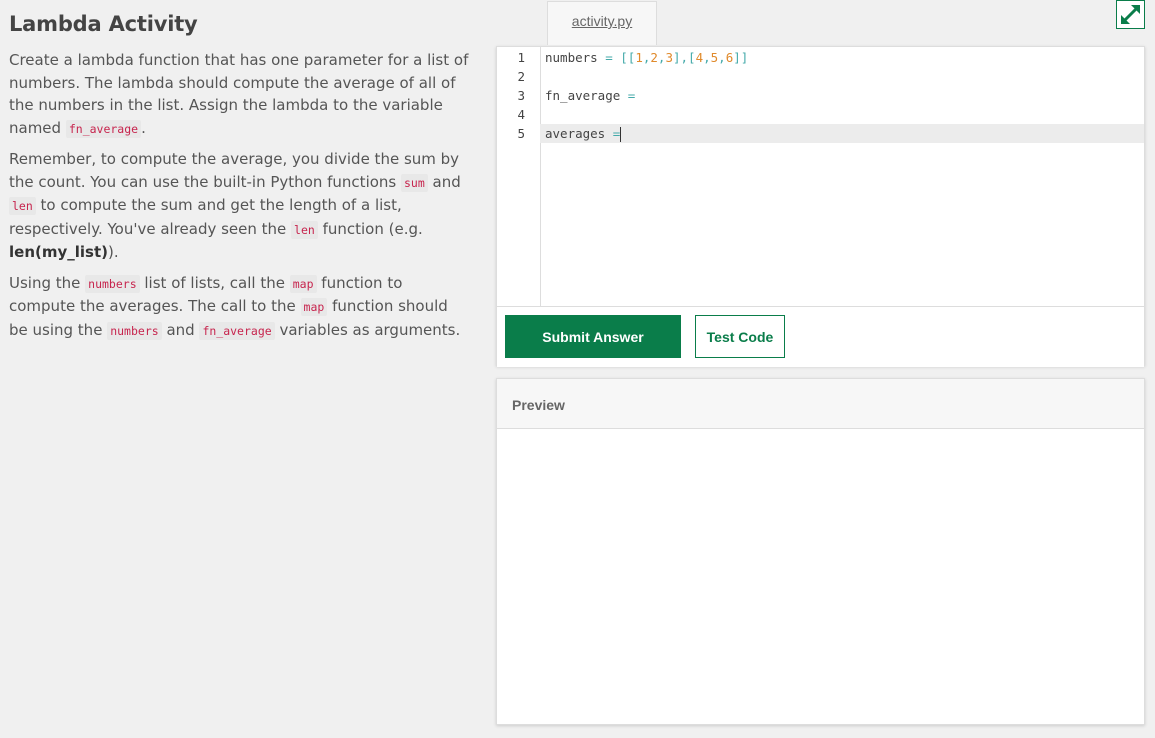 The height and width of the screenshot is (738, 1155). Describe the element at coordinates (699, 57) in the screenshot. I see `code-token: 4` at that location.